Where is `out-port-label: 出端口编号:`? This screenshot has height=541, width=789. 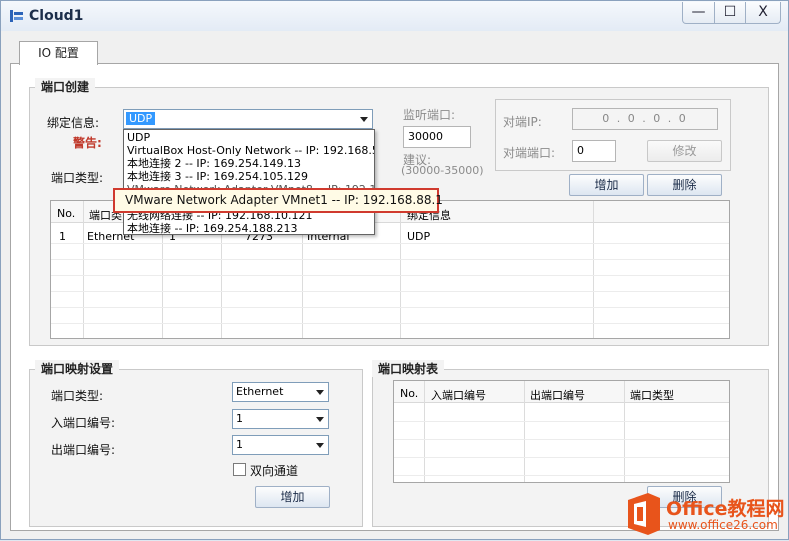
out-port-label: 出端口编号: is located at coordinates (83, 450).